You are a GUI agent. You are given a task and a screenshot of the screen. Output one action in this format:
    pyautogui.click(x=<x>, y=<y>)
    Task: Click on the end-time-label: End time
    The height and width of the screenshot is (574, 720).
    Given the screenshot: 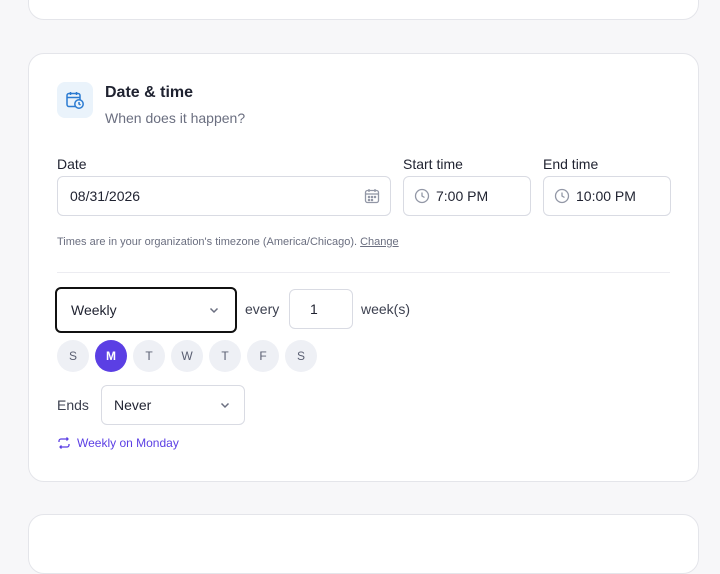 What is the action you would take?
    pyautogui.click(x=571, y=164)
    